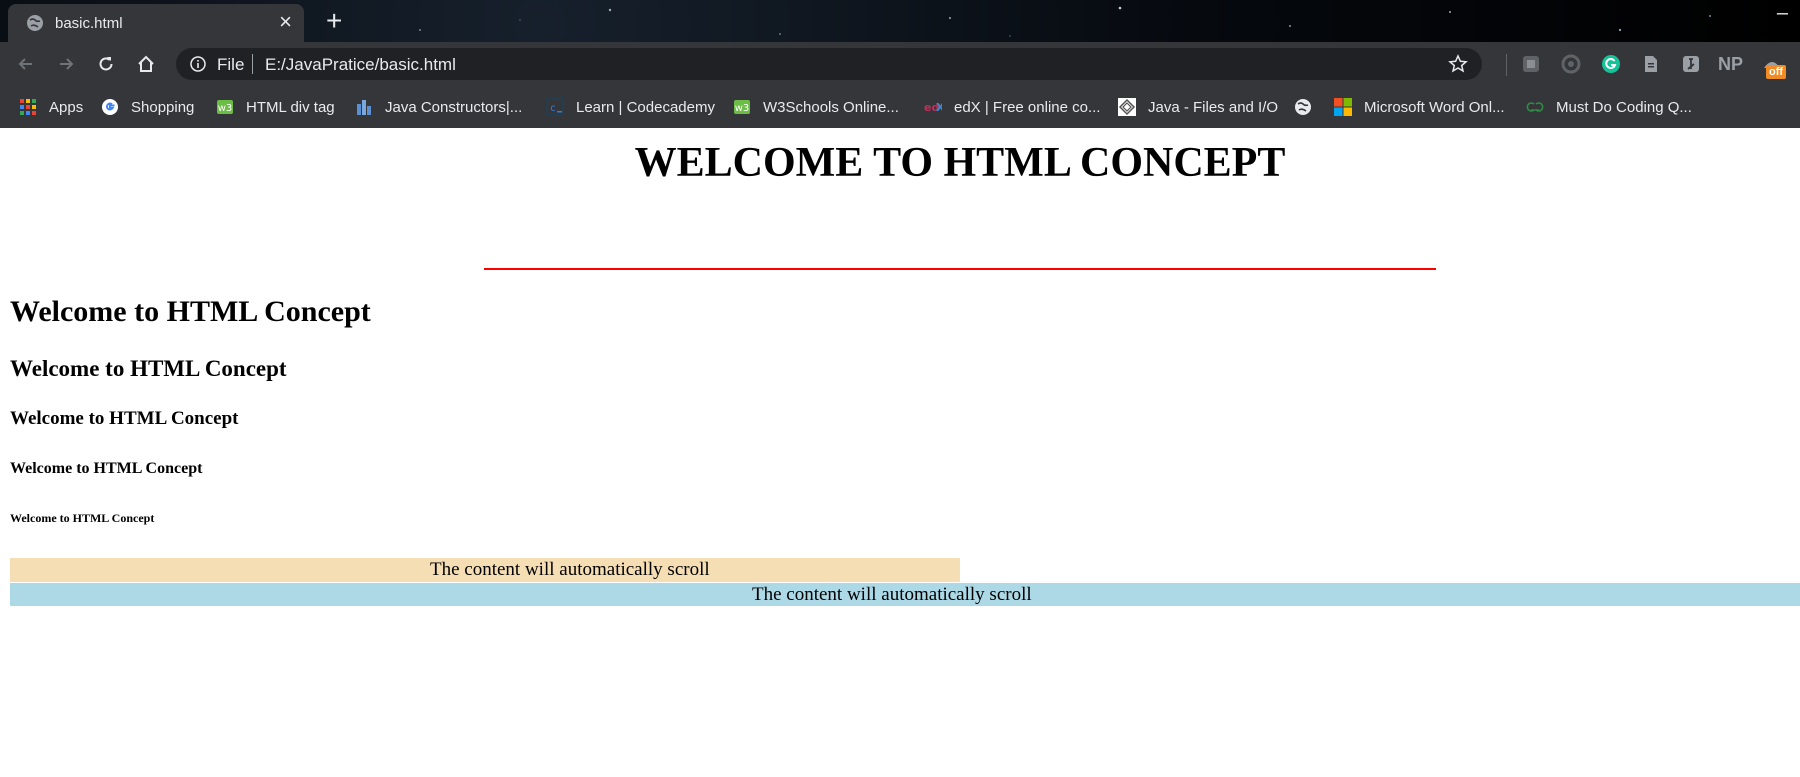 The image size is (1800, 777). I want to click on extension-record-icon, so click(1571, 64).